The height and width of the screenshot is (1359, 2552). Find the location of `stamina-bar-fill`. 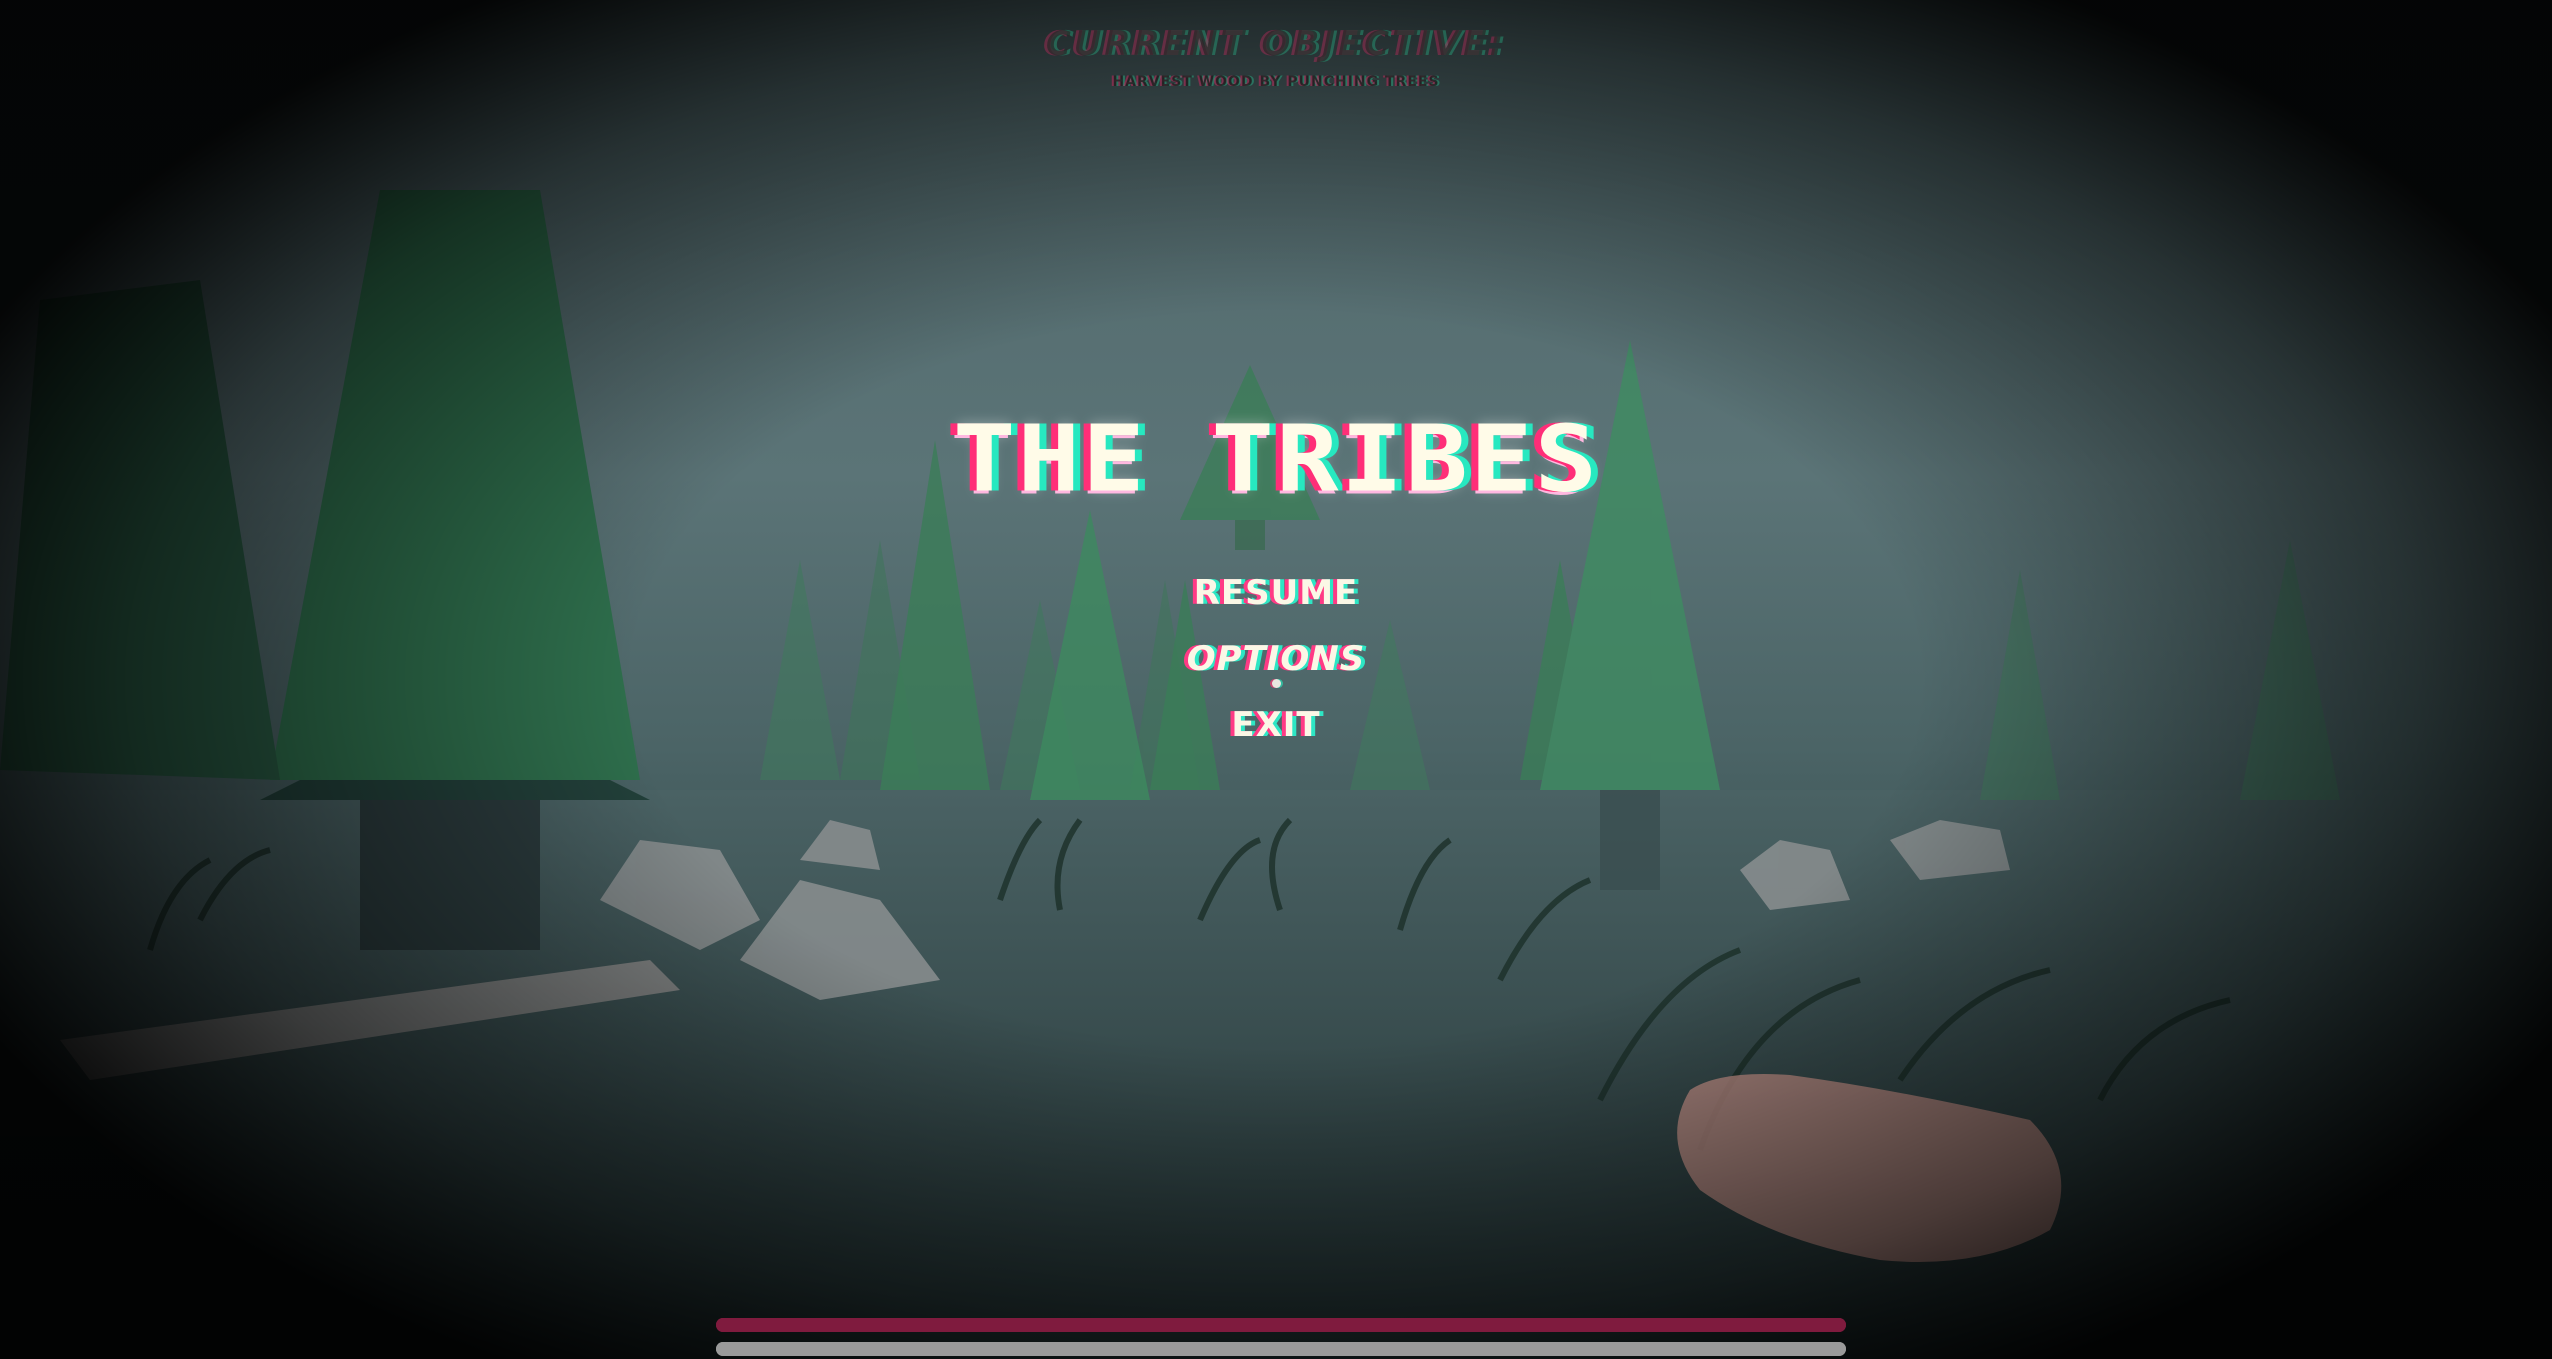

stamina-bar-fill is located at coordinates (1281, 1349).